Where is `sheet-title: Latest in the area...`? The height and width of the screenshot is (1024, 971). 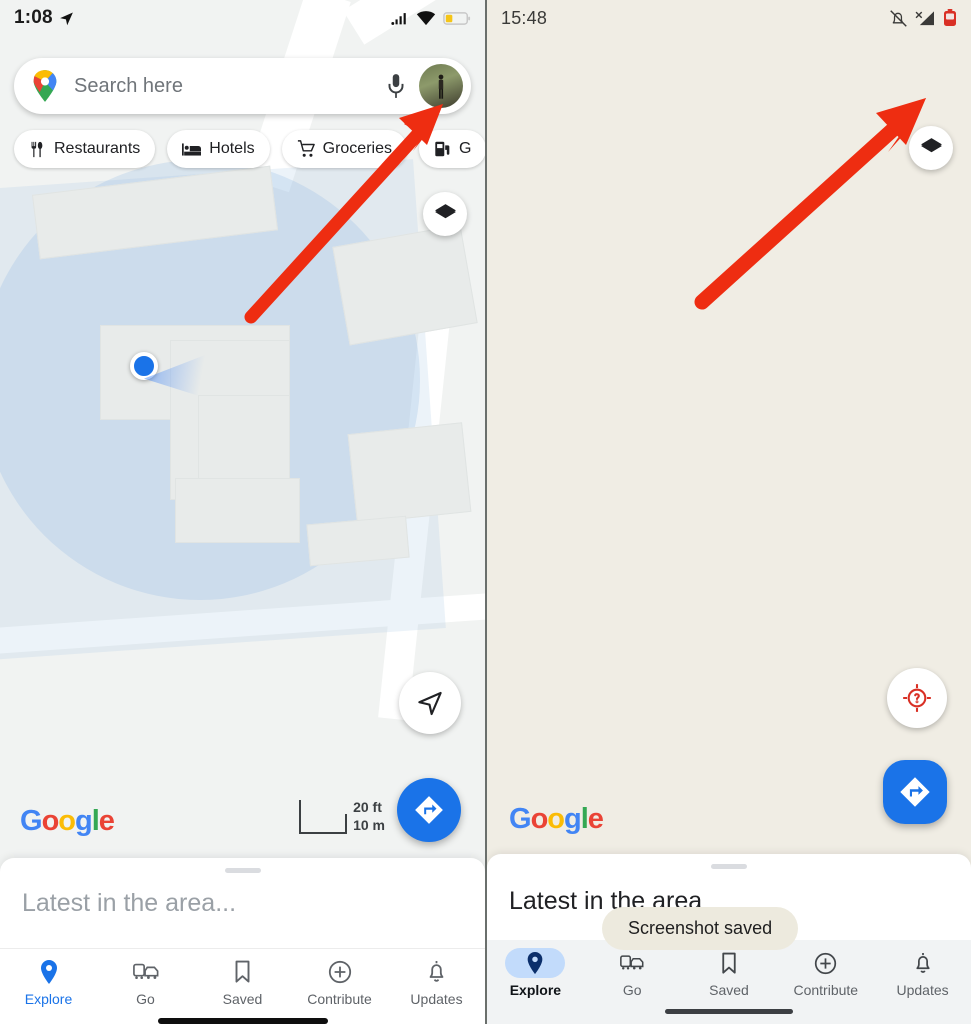
sheet-title: Latest in the area... is located at coordinates (129, 903).